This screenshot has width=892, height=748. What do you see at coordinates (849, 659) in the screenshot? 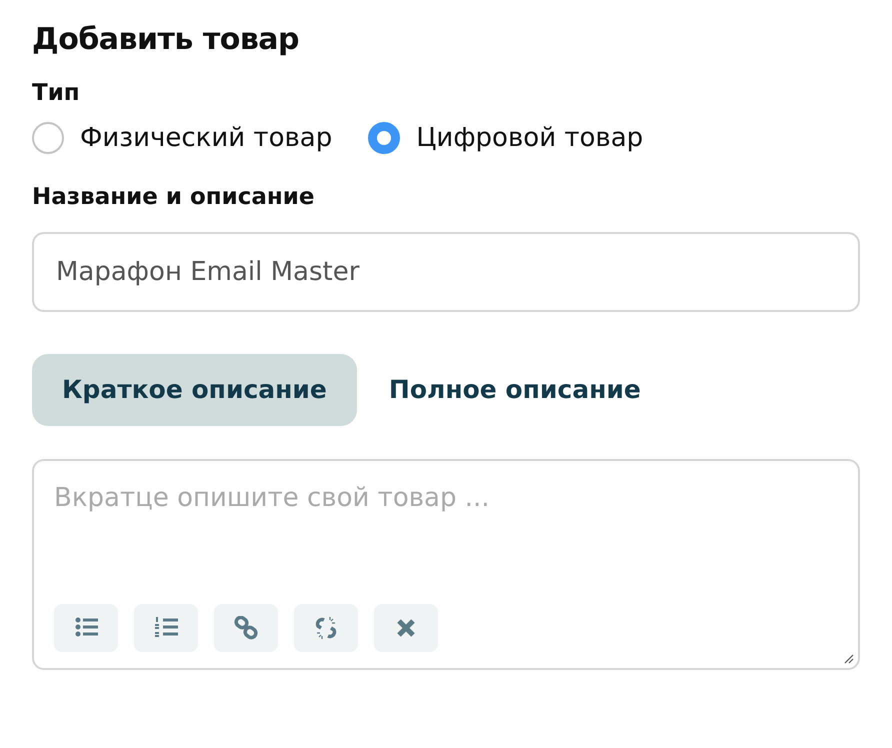
I see `resize-grip-icon` at bounding box center [849, 659].